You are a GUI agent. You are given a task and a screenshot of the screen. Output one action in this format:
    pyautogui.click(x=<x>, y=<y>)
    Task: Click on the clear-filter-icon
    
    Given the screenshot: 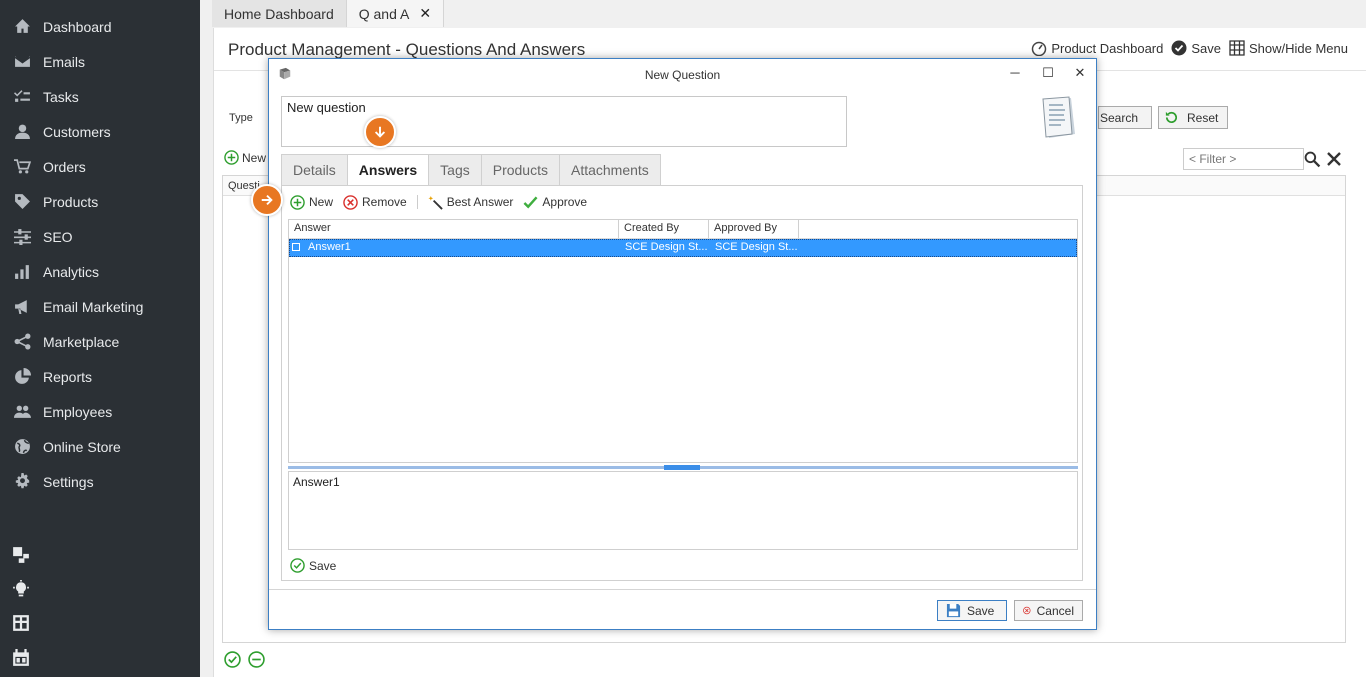 What is the action you would take?
    pyautogui.click(x=1334, y=159)
    